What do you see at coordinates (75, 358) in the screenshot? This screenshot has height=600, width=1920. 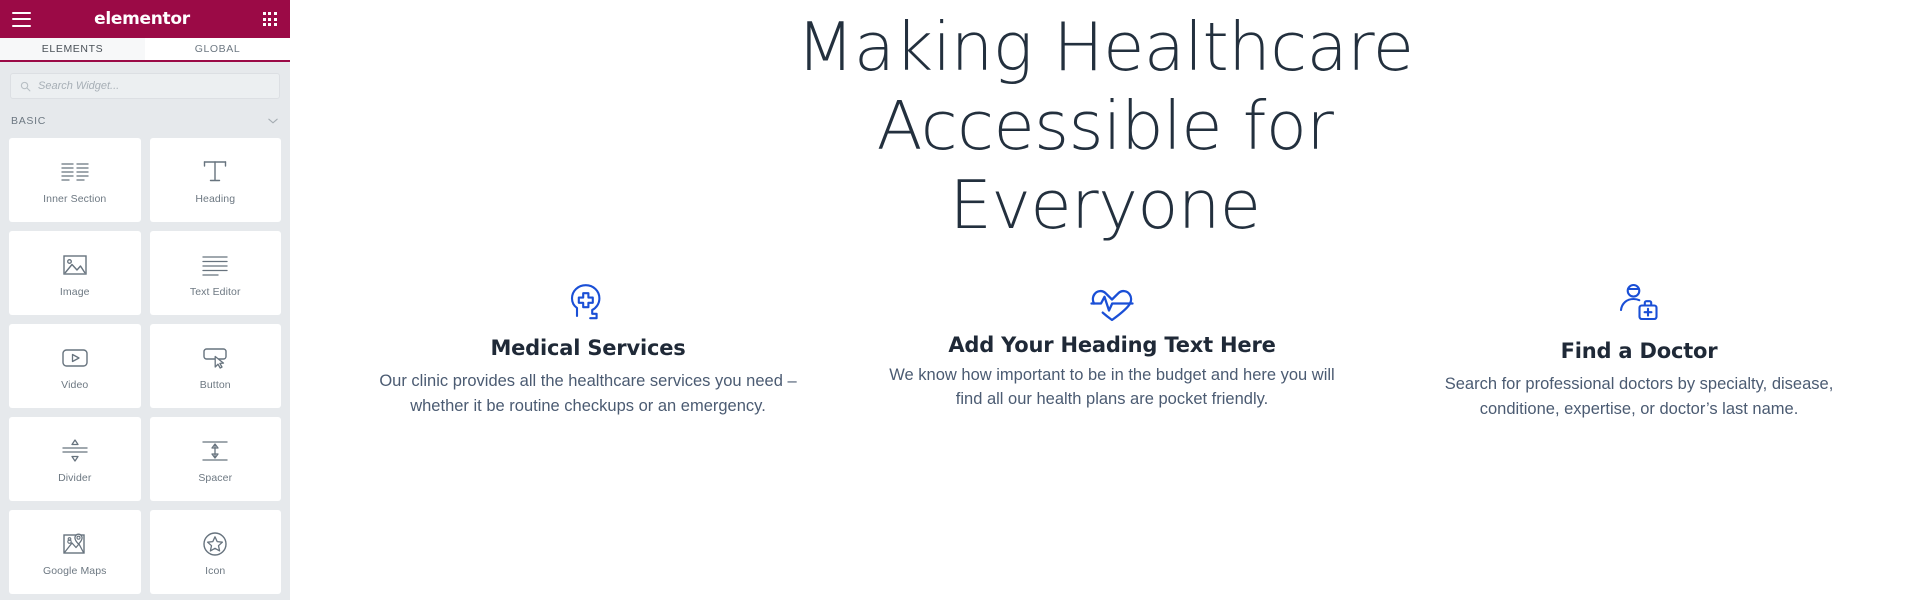 I see `video-icon` at bounding box center [75, 358].